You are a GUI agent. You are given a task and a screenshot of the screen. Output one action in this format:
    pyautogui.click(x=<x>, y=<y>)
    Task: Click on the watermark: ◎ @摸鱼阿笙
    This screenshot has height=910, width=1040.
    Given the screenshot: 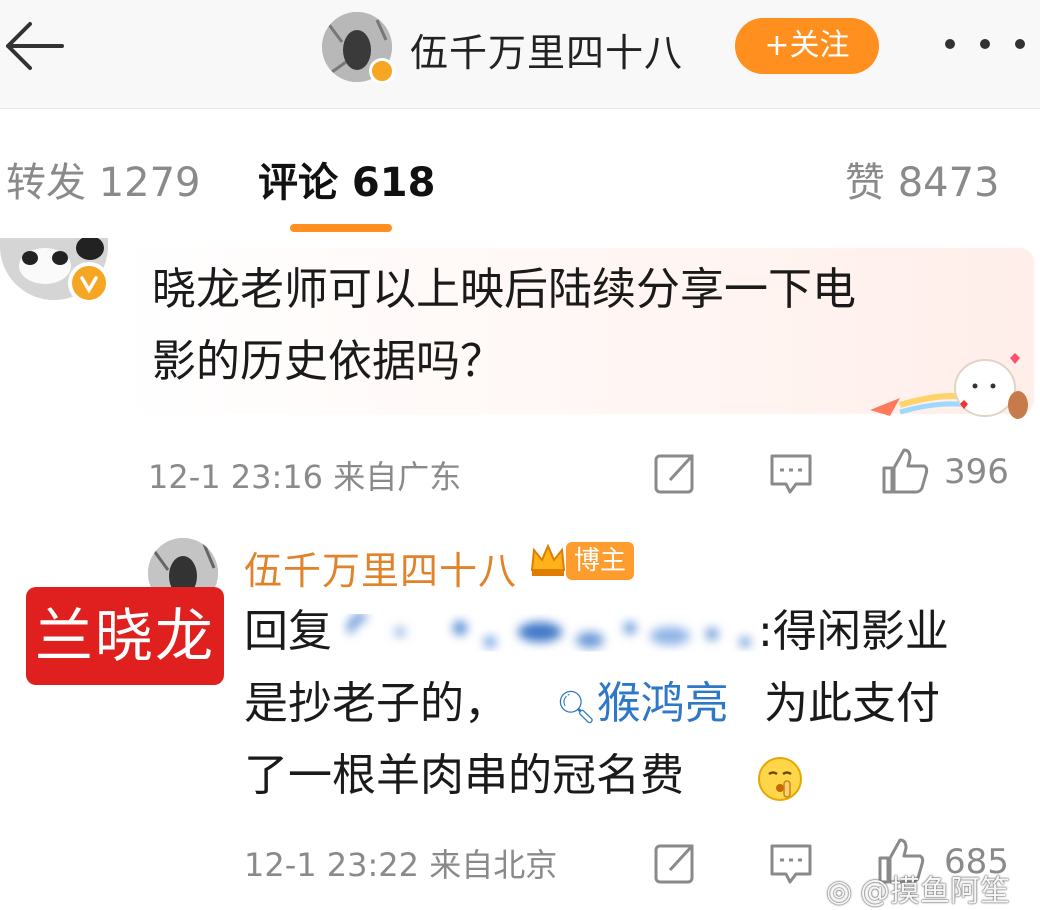 What is the action you would take?
    pyautogui.click(x=918, y=888)
    